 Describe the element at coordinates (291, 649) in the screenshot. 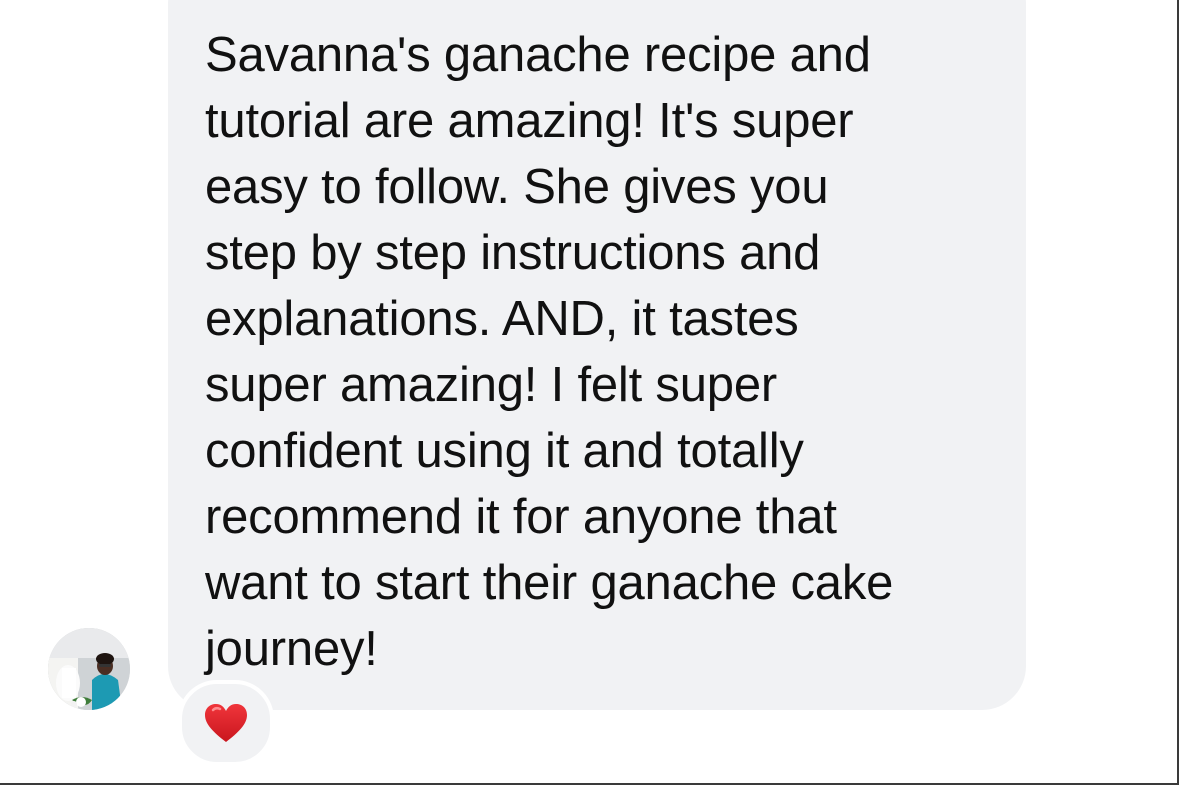

I see `message-line: journey!` at that location.